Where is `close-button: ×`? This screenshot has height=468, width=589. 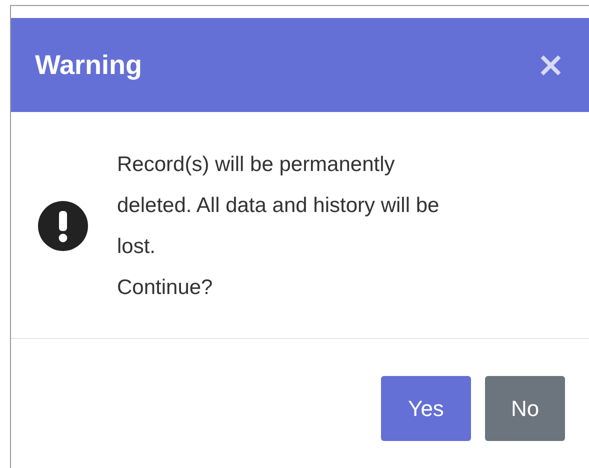 close-button: × is located at coordinates (550, 65).